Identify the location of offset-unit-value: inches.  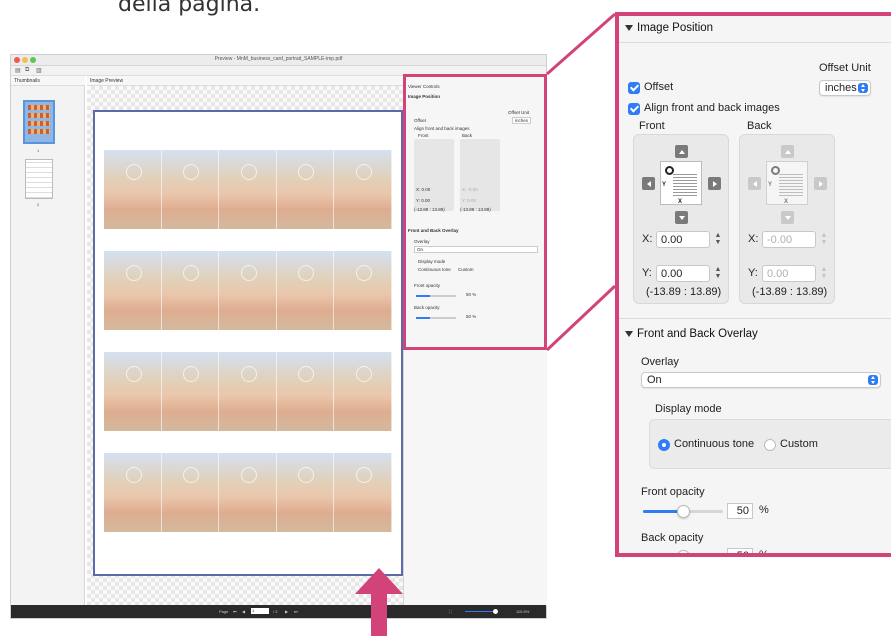
(841, 88).